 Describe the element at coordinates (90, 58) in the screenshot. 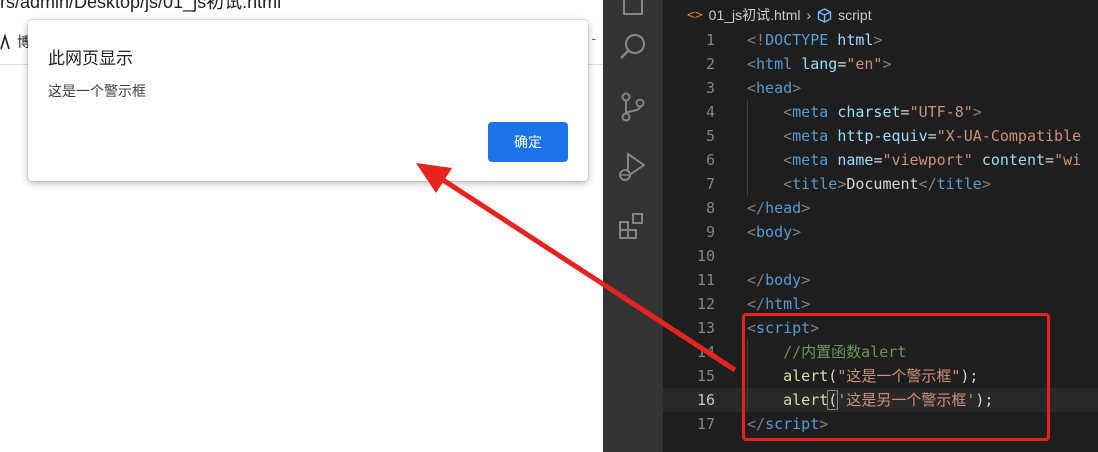

I see `dialog-title: 此网页显示` at that location.